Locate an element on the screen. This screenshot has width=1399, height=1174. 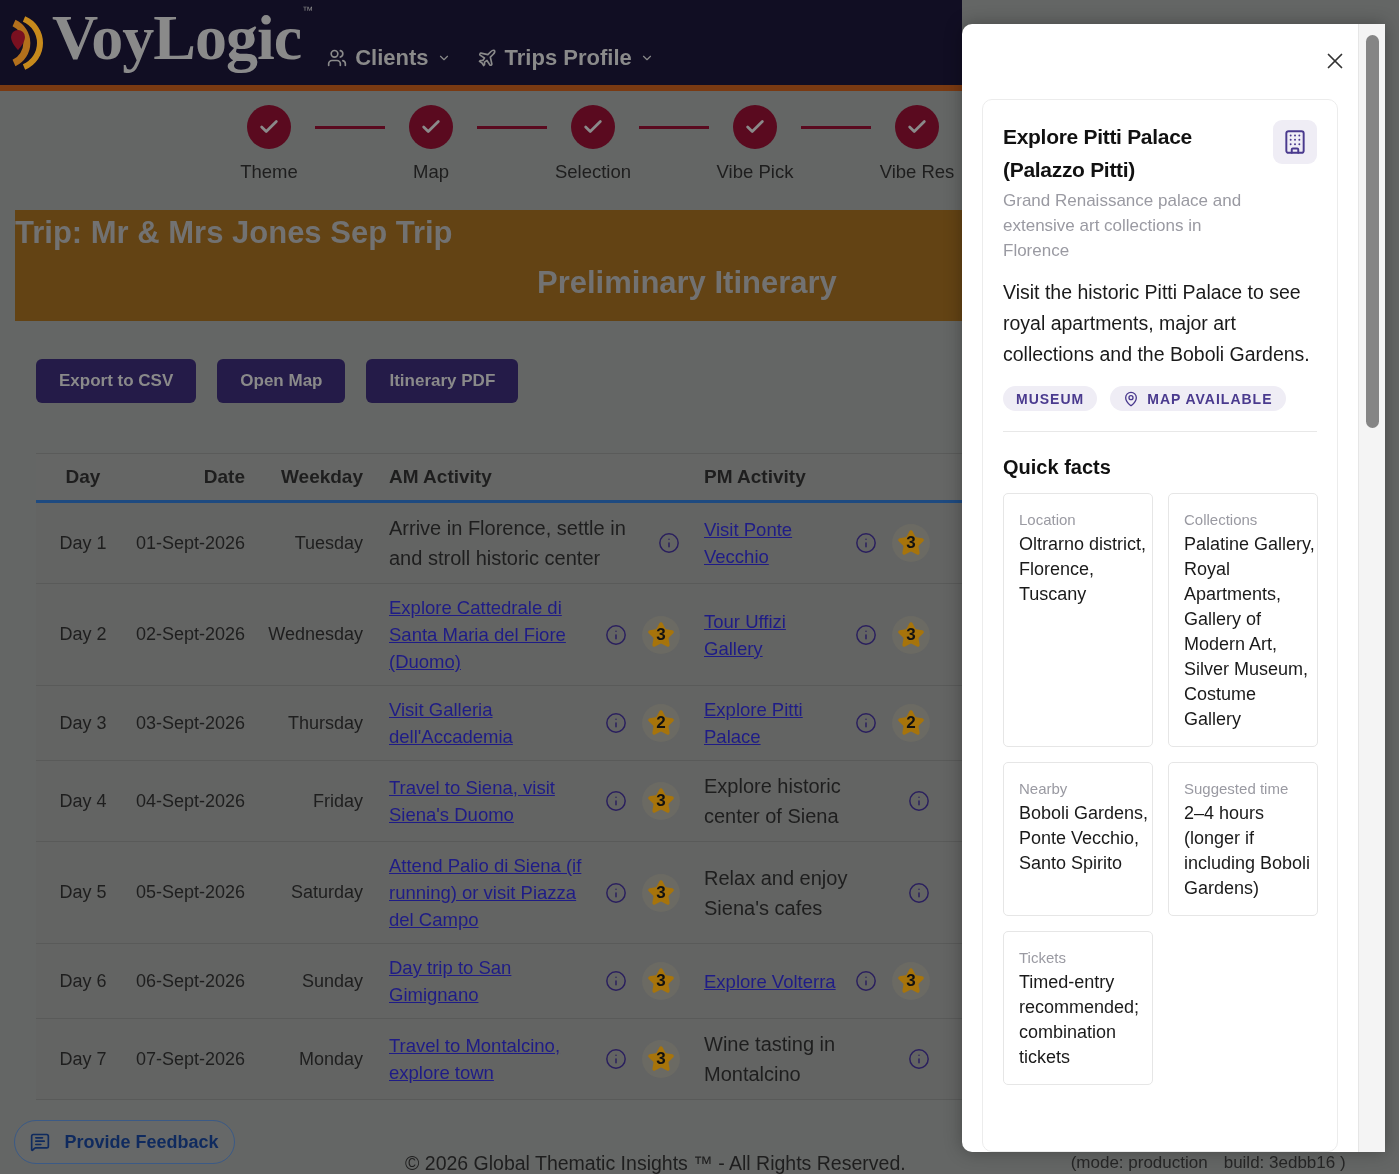
column-header: Weekday is located at coordinates (314, 477).